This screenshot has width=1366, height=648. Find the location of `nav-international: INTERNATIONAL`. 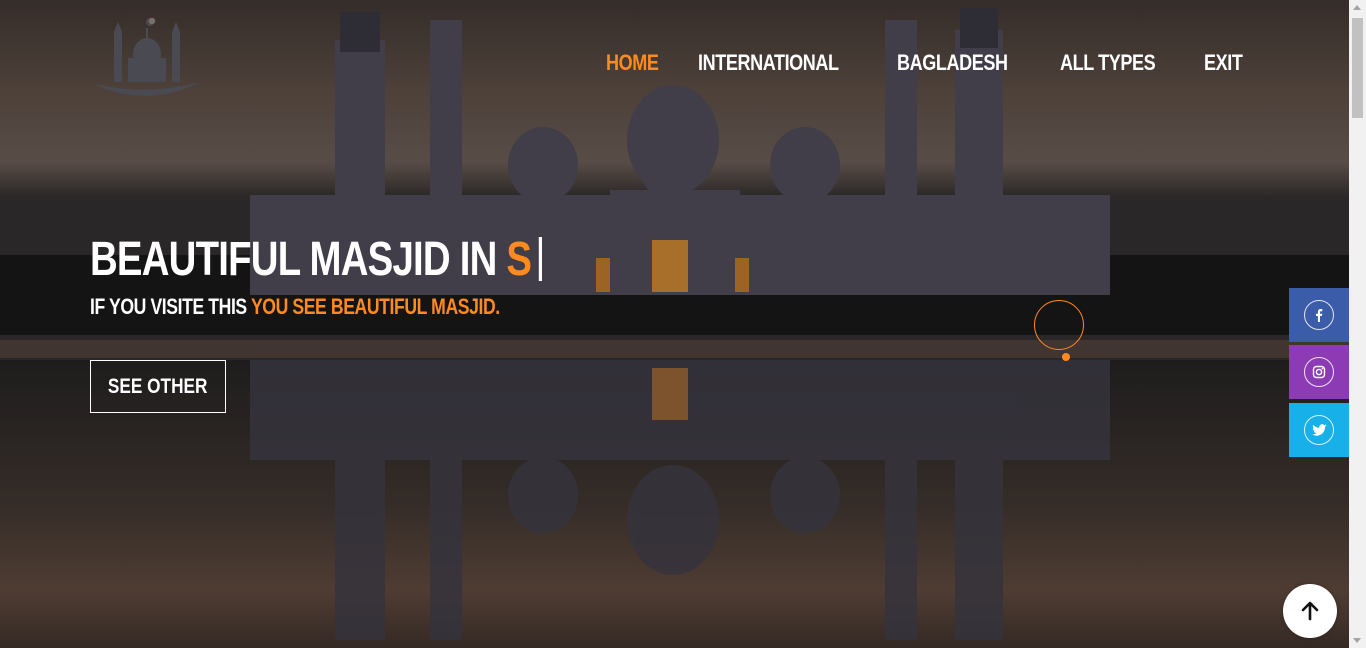

nav-international: INTERNATIONAL is located at coordinates (768, 63).